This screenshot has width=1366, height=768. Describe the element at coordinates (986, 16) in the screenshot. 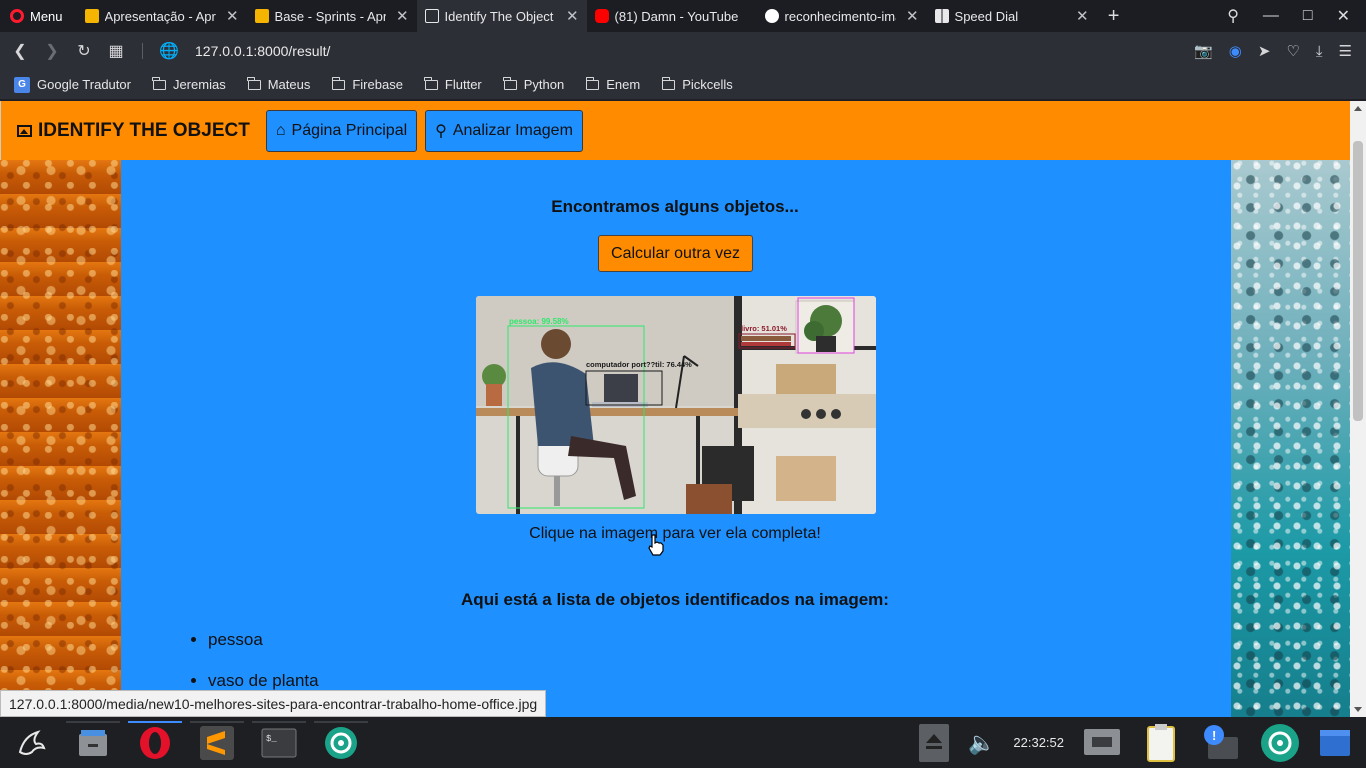

I see `tab-title: Speed Dial` at that location.